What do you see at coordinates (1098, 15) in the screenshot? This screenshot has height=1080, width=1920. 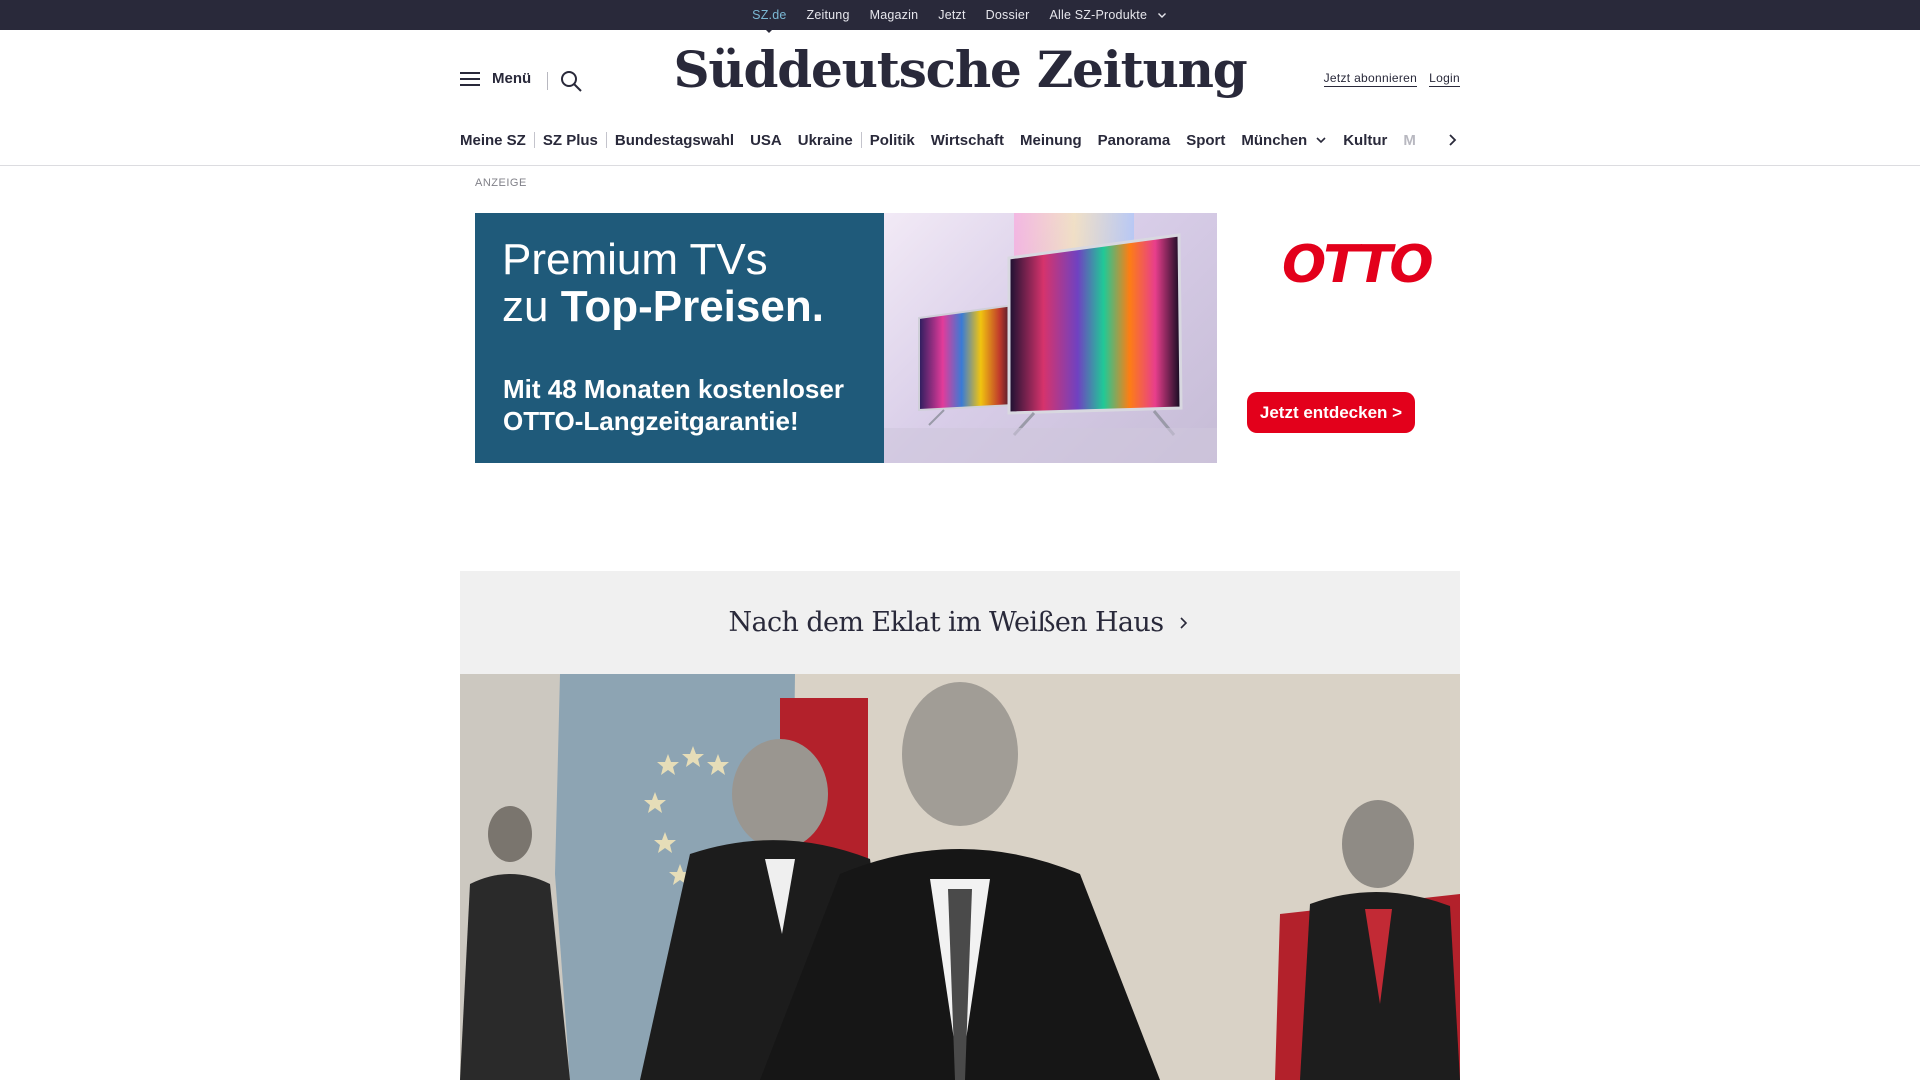 I see `product-link-all-products-label: Alle SZ-Produkte` at bounding box center [1098, 15].